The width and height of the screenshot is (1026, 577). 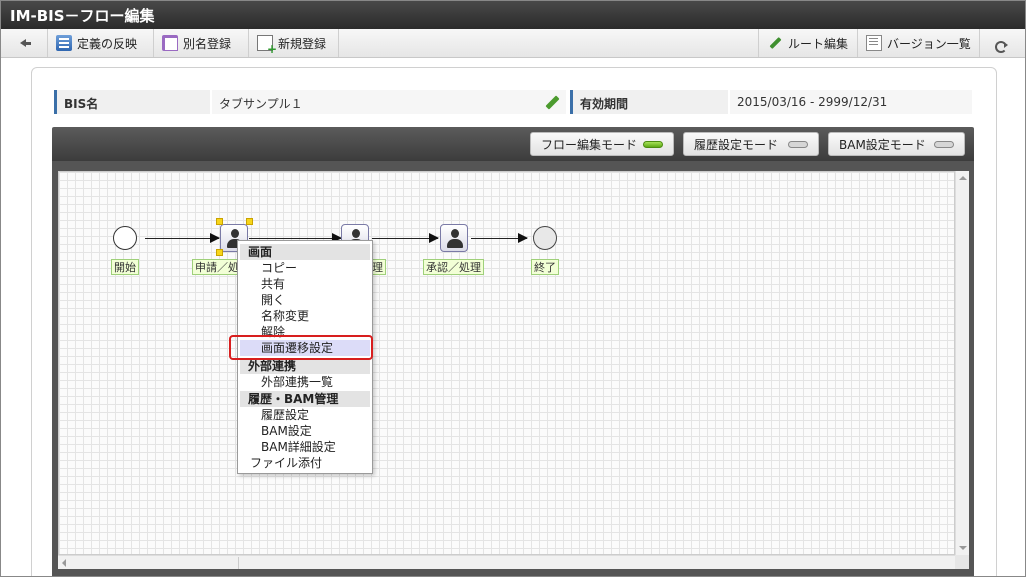 I want to click on menu-item-history-setting: 履歴設定, so click(x=305, y=415).